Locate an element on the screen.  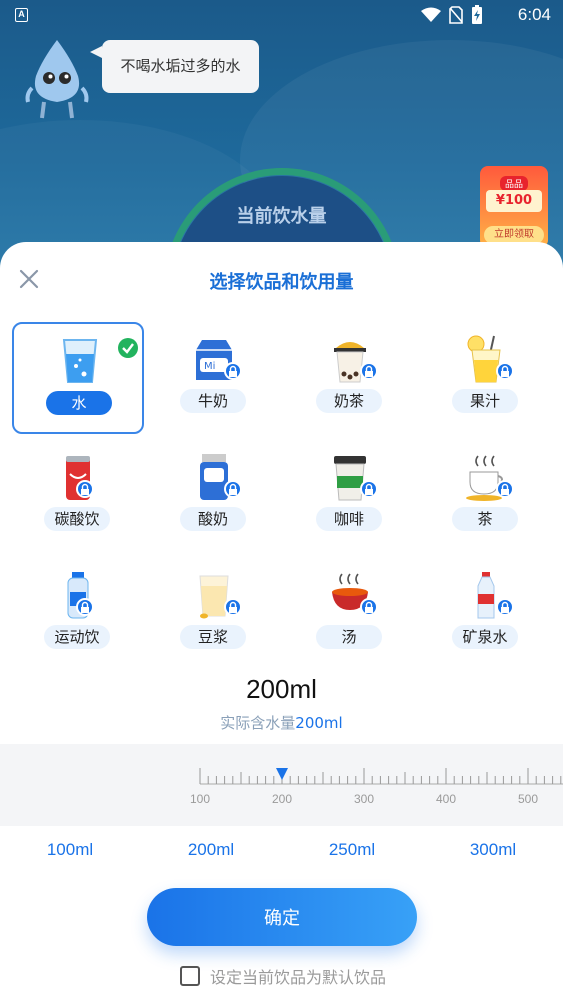
drink-option-coffee: 咖啡 is located at coordinates (350, 496).